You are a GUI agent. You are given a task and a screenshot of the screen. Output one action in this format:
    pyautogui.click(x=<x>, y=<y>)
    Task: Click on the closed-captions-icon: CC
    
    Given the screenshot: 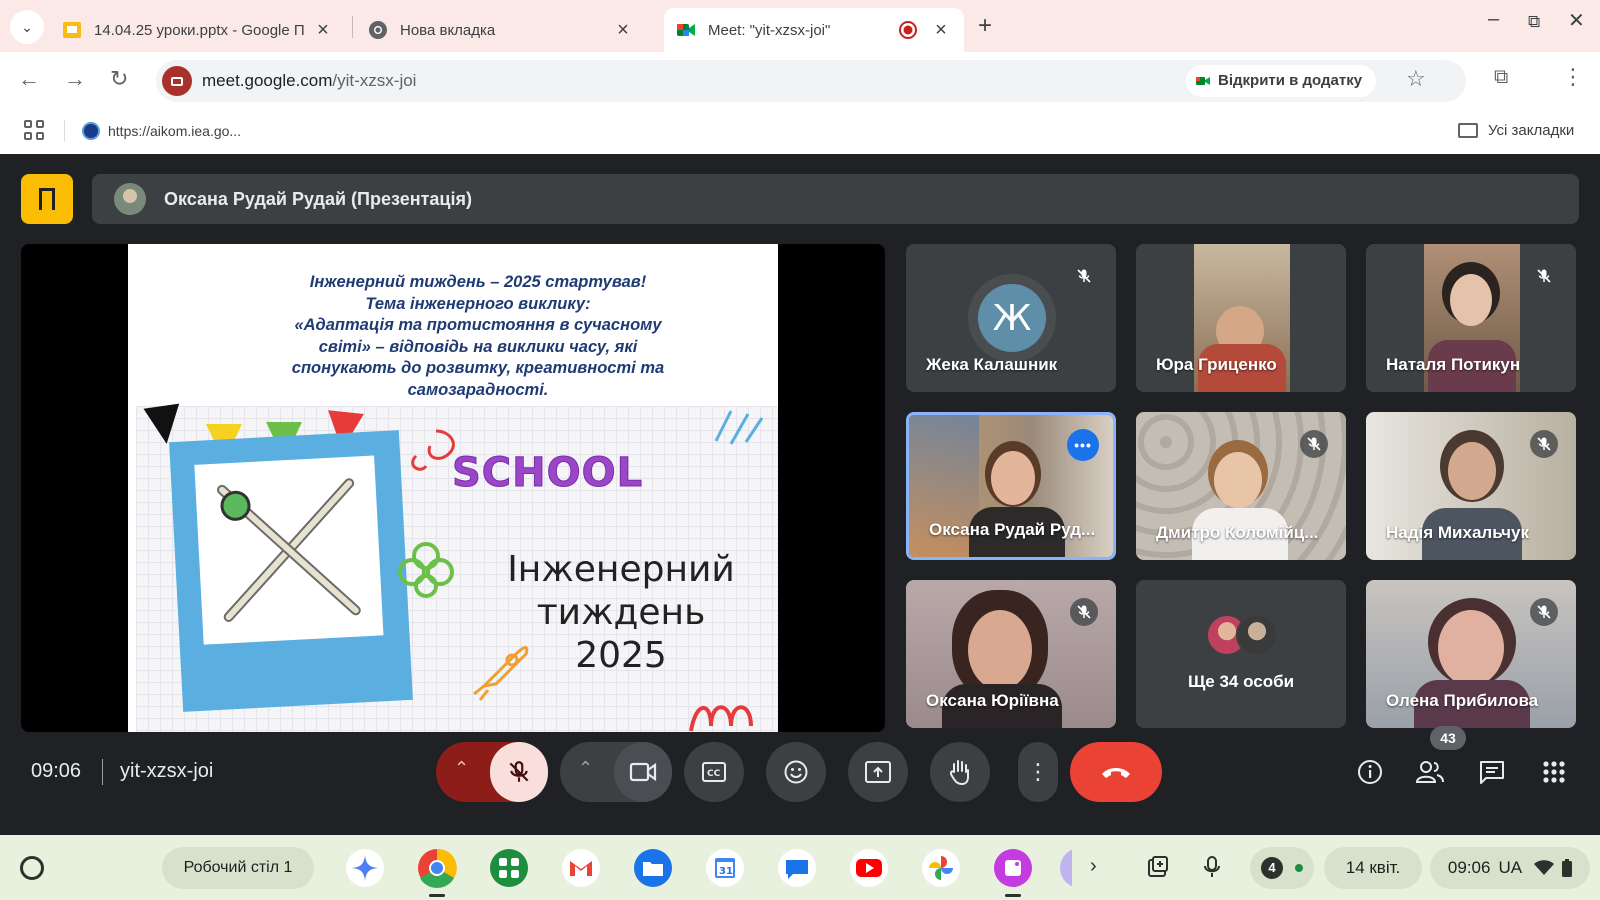 What is the action you would take?
    pyautogui.click(x=714, y=772)
    